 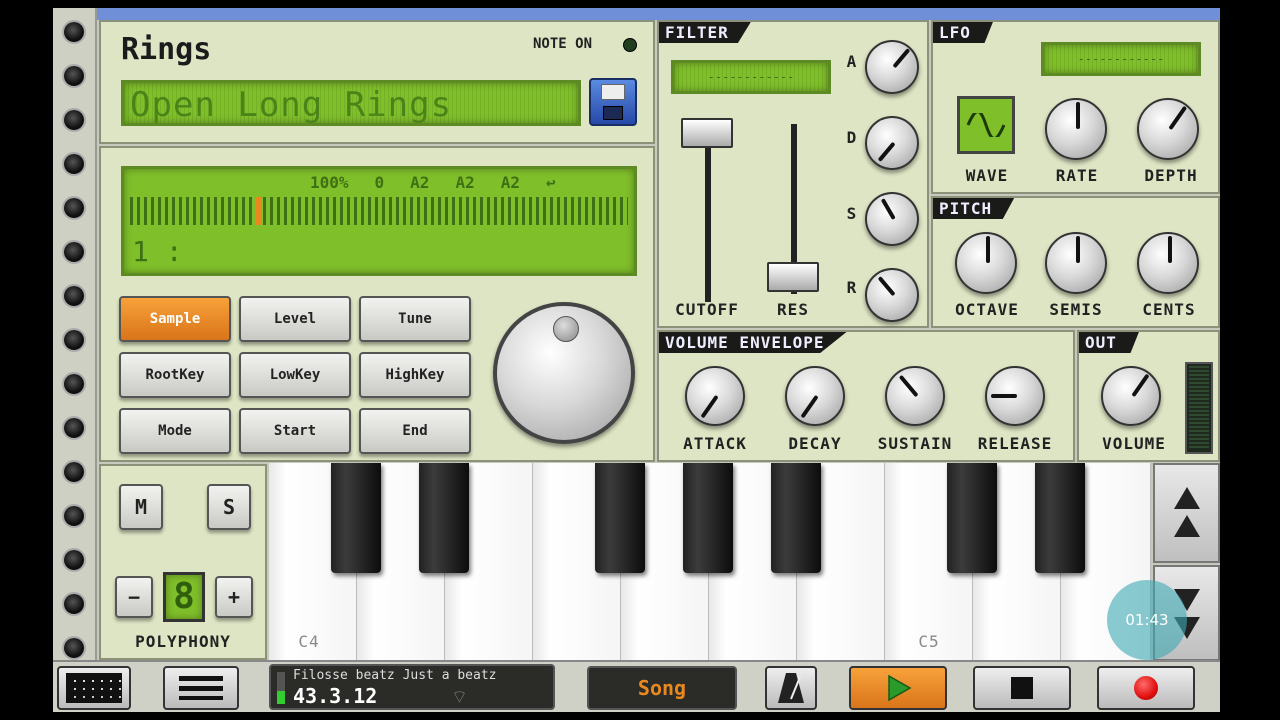 What do you see at coordinates (1168, 129) in the screenshot?
I see `lfo-depth-knob` at bounding box center [1168, 129].